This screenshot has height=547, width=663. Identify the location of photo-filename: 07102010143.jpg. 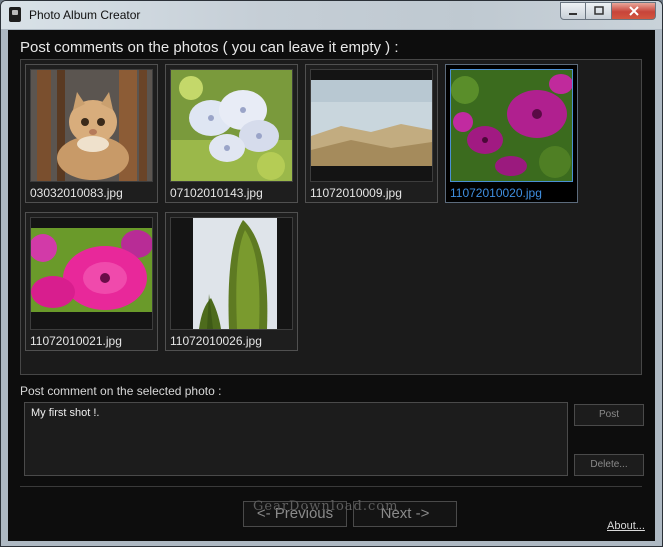
(216, 193).